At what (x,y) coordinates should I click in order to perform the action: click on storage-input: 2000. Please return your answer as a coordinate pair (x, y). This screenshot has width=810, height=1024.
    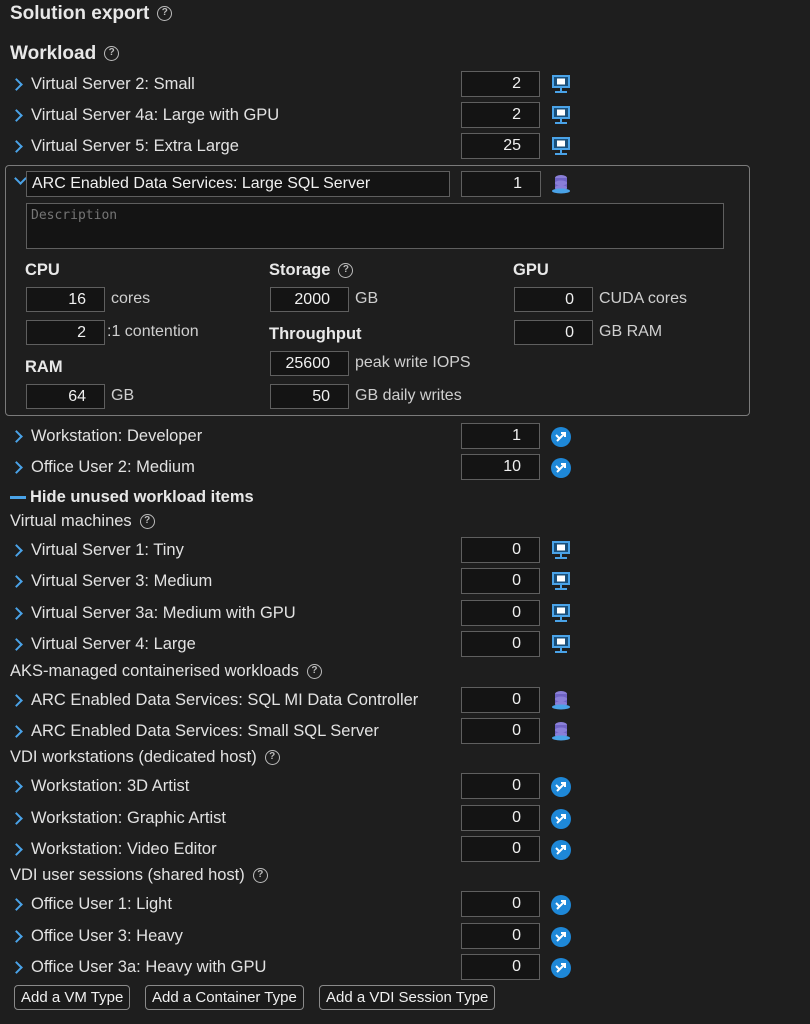
    Looking at the image, I should click on (309, 299).